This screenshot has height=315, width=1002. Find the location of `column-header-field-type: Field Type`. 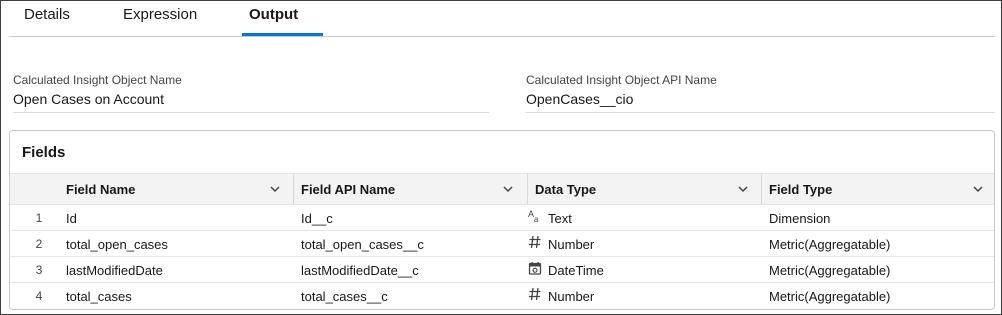

column-header-field-type: Field Type is located at coordinates (878, 189).